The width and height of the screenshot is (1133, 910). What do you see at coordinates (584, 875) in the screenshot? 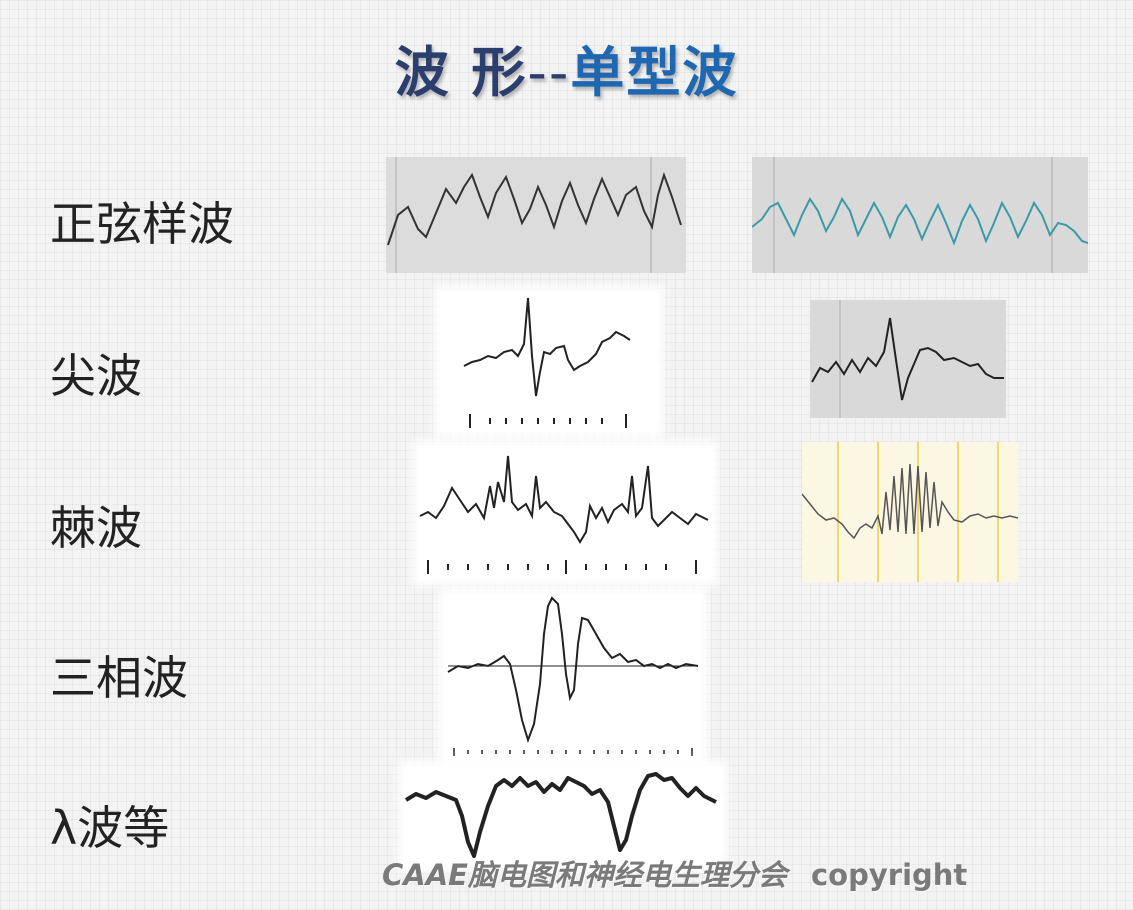
I see `footer-org: CAAE脑电图和神经电生理分会` at bounding box center [584, 875].